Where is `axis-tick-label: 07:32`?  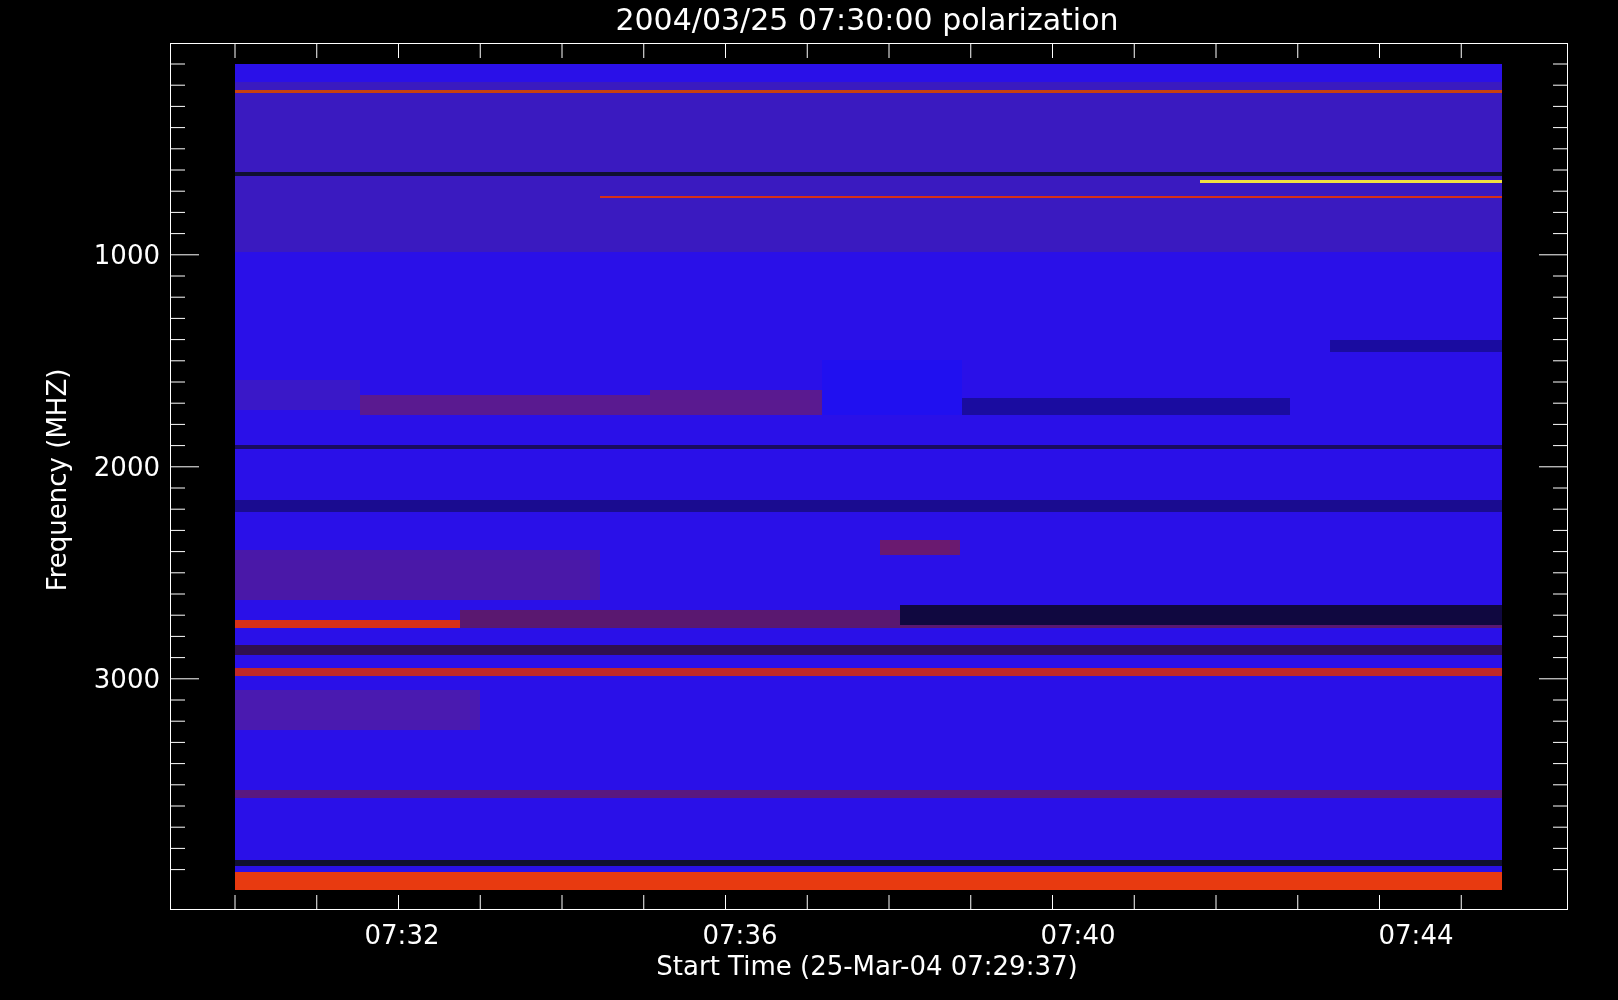 axis-tick-label: 07:32 is located at coordinates (402, 935).